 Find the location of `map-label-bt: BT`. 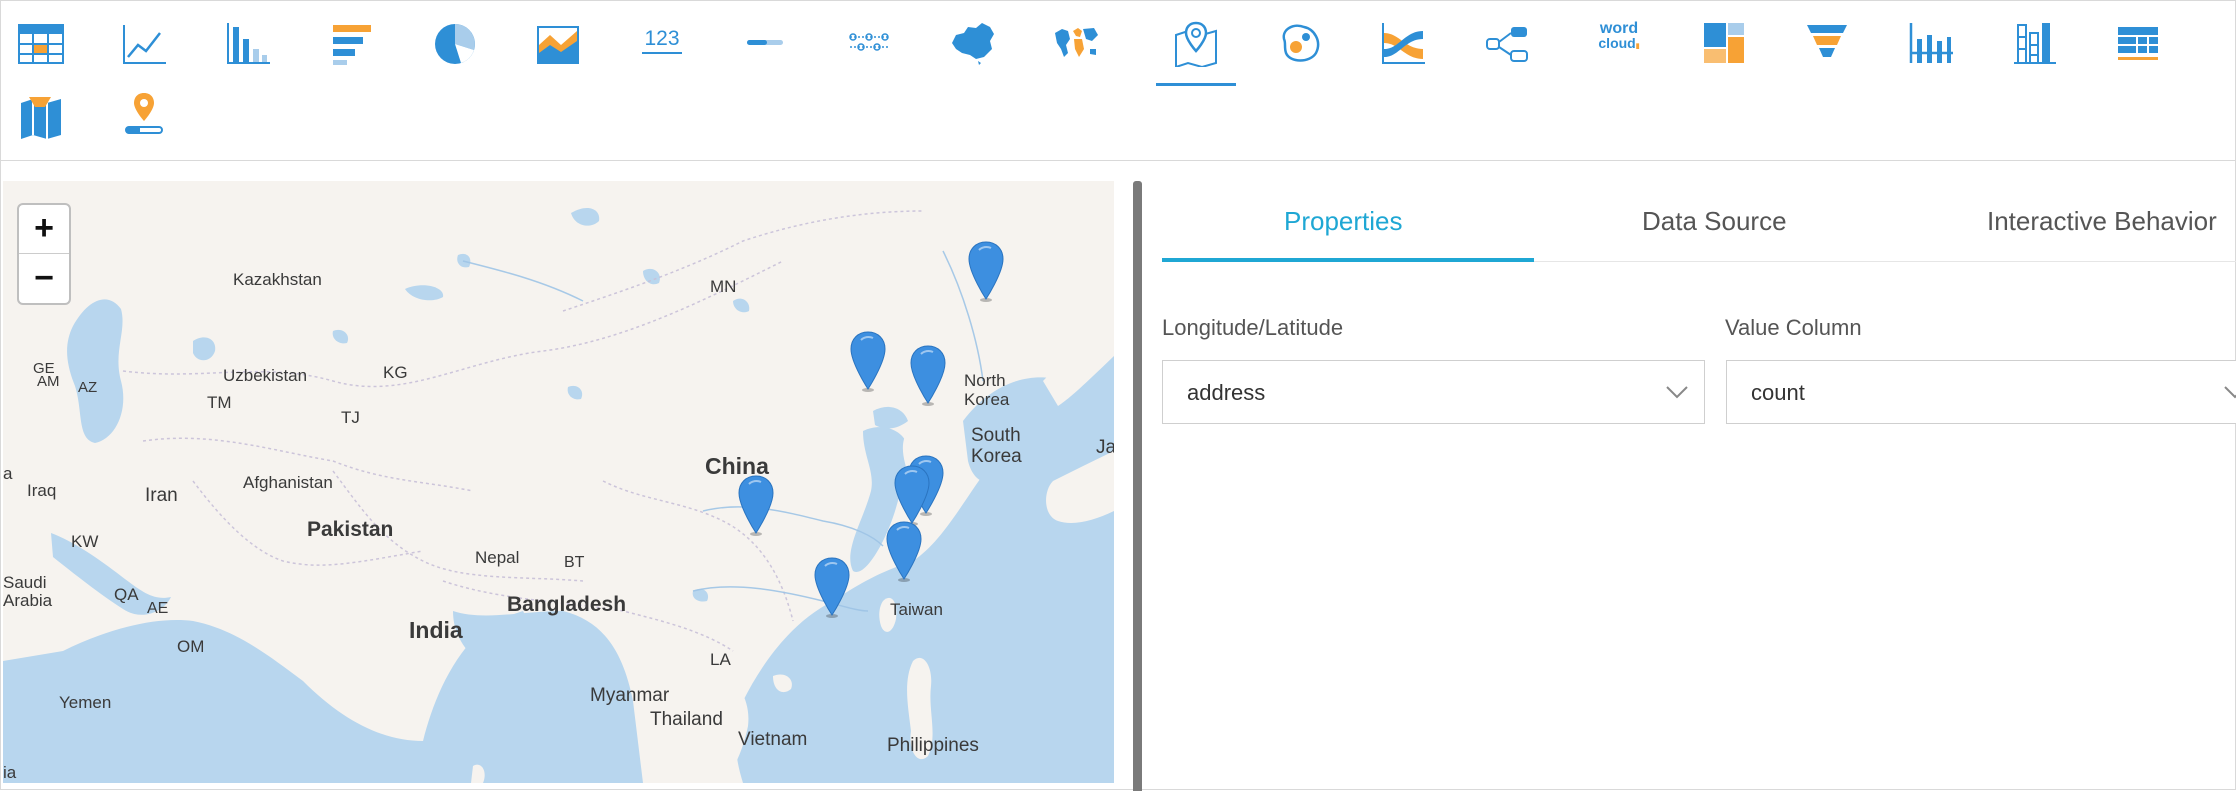

map-label-bt: BT is located at coordinates (574, 562).